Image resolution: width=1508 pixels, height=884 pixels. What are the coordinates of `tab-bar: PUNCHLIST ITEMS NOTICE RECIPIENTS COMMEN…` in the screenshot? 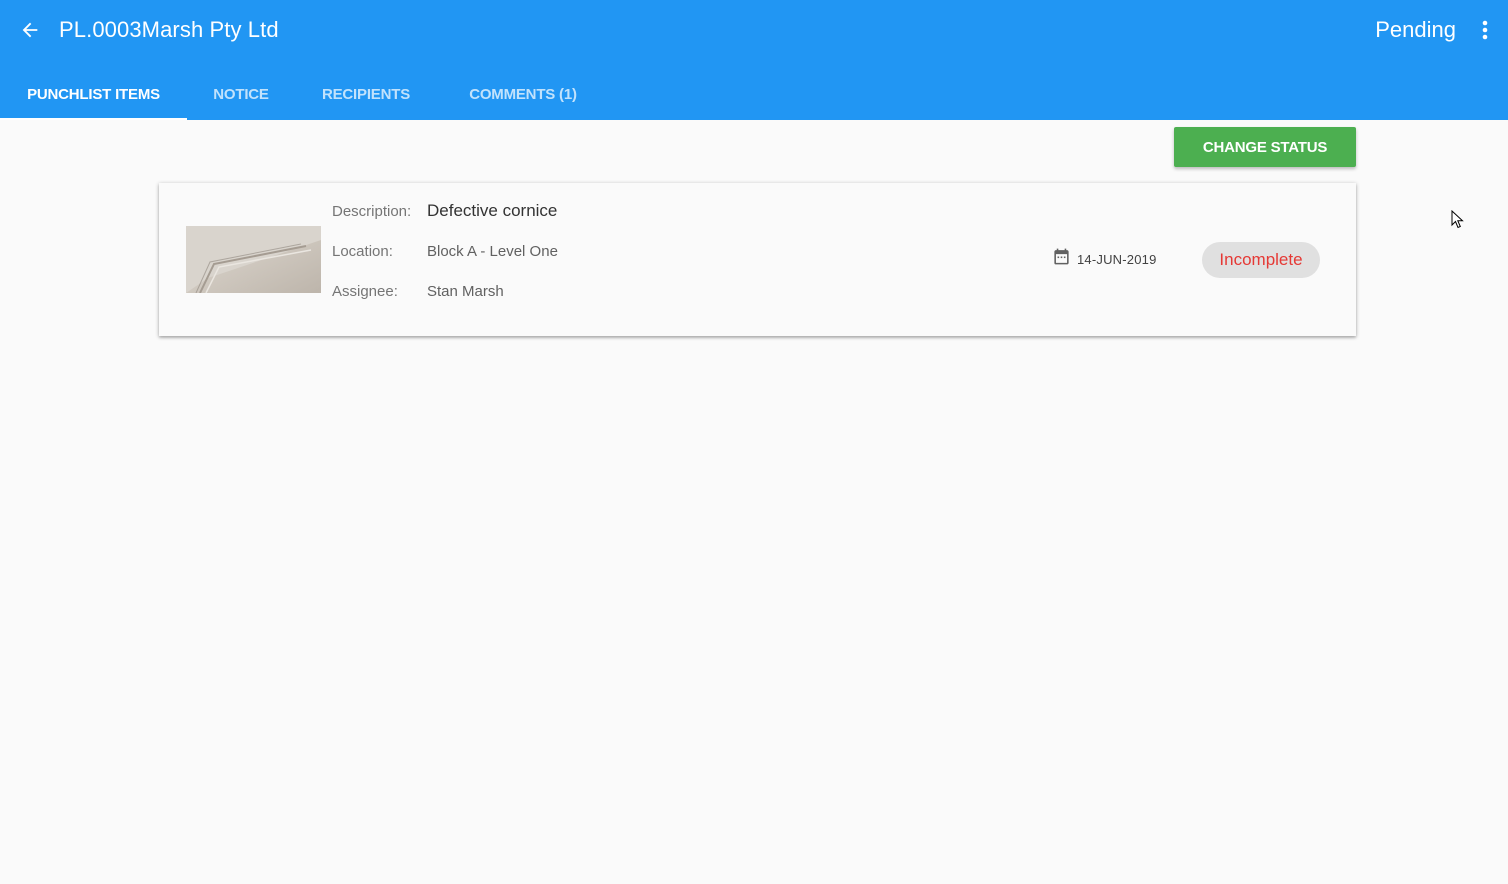 It's located at (304, 94).